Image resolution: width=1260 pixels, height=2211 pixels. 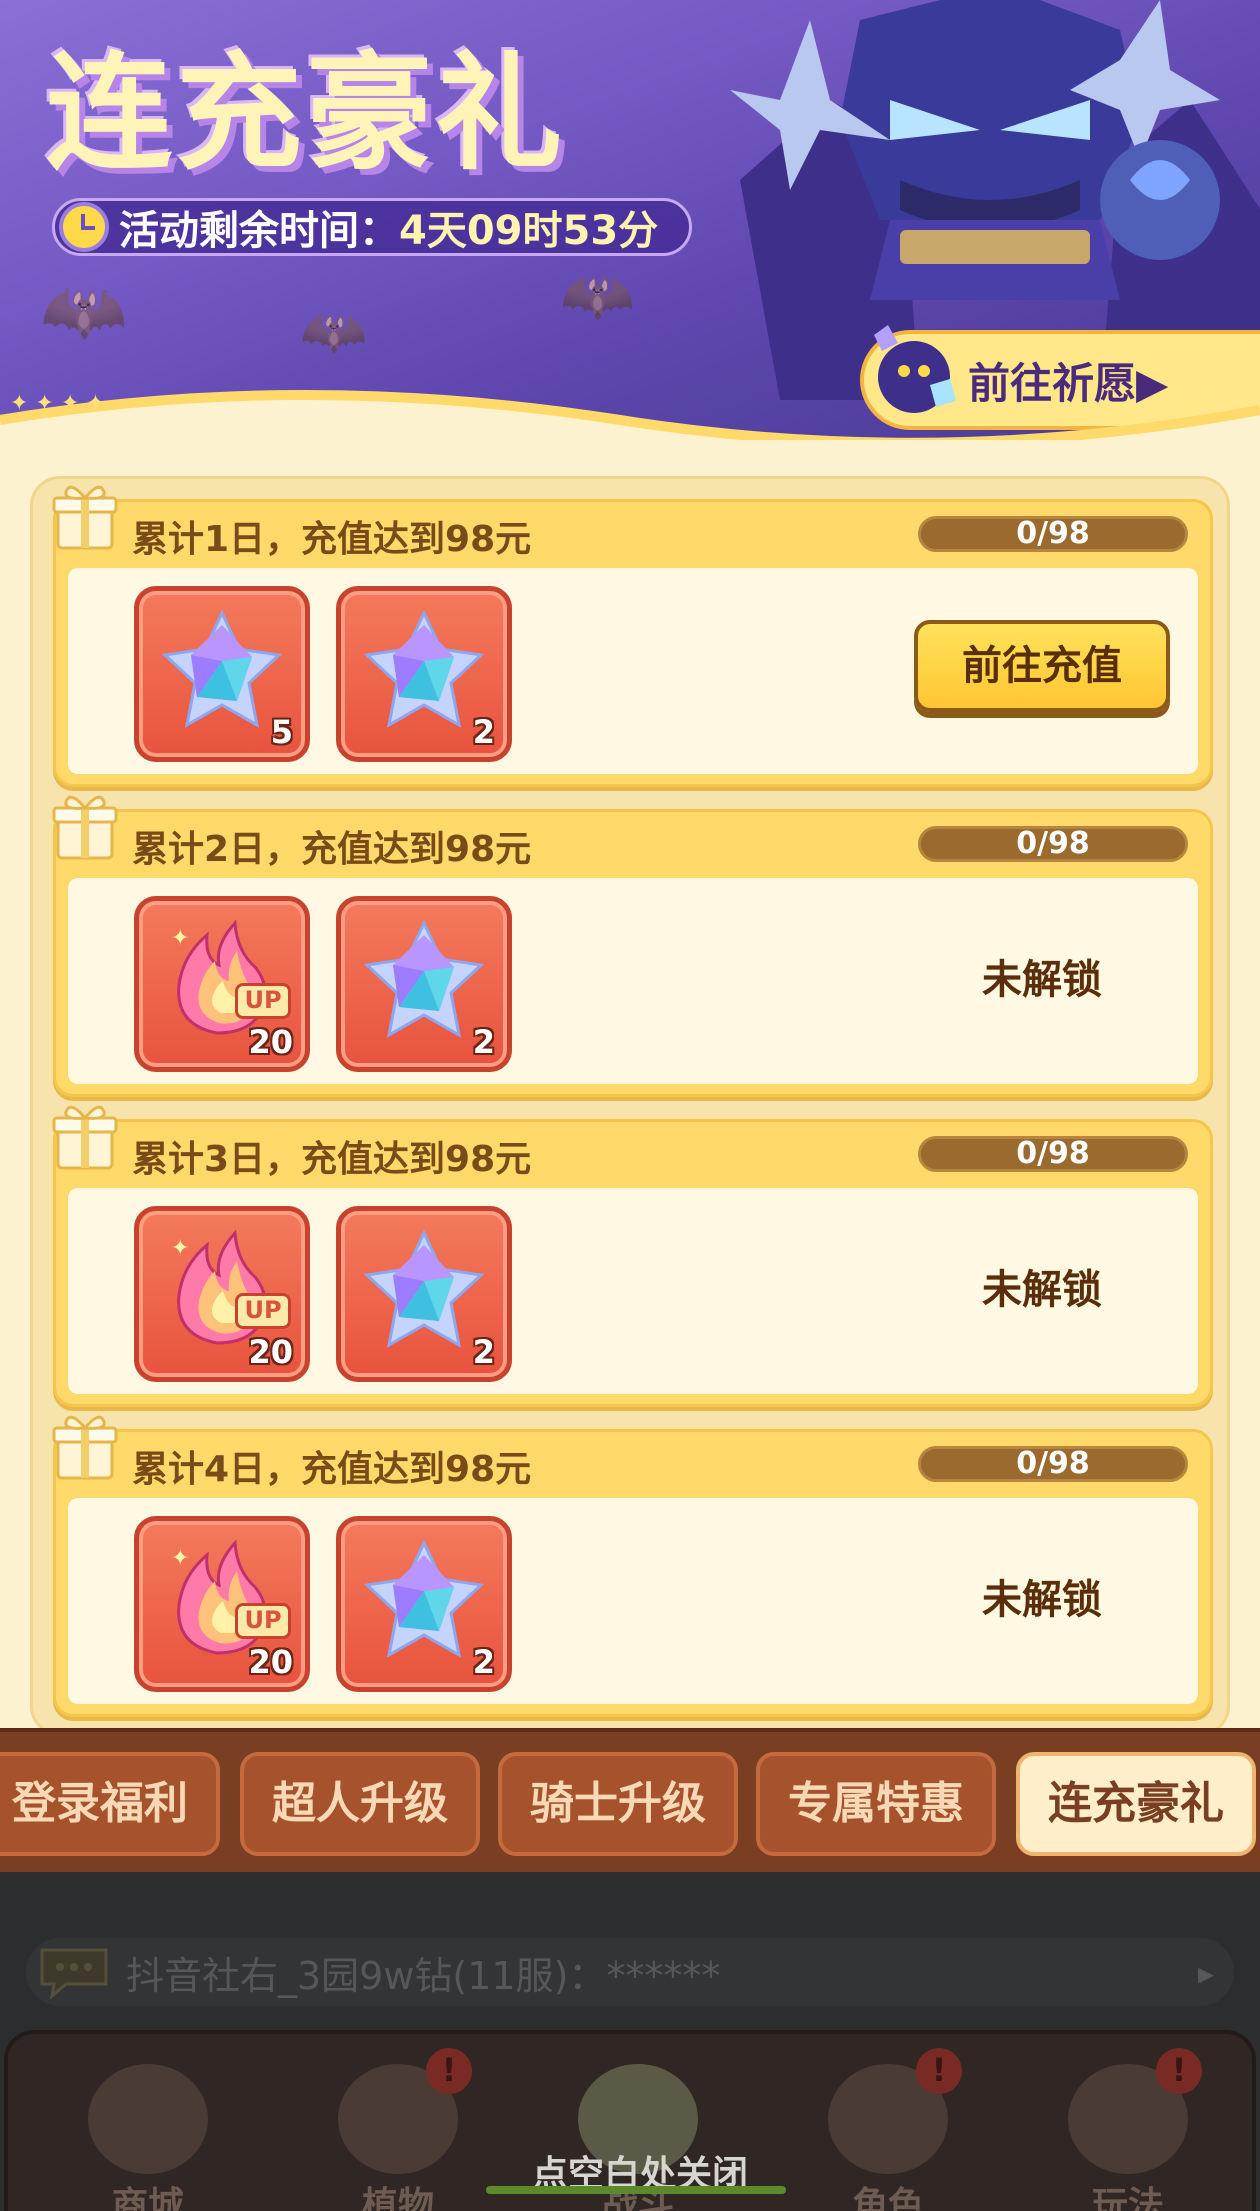 I want to click on reward-tier-card: 累计4日，充值达到98元 0/98 ✦ UP 20 2 未解锁, so click(x=632, y=1566).